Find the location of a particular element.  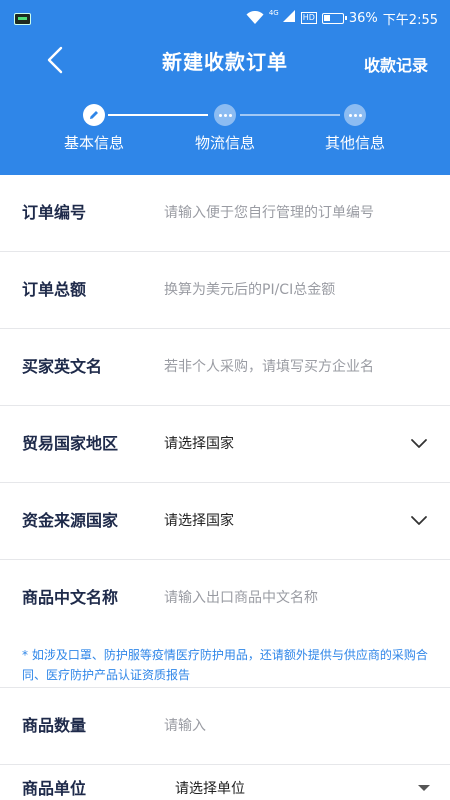

unit-row: 商品单位 请选择单位 is located at coordinates (225, 782).